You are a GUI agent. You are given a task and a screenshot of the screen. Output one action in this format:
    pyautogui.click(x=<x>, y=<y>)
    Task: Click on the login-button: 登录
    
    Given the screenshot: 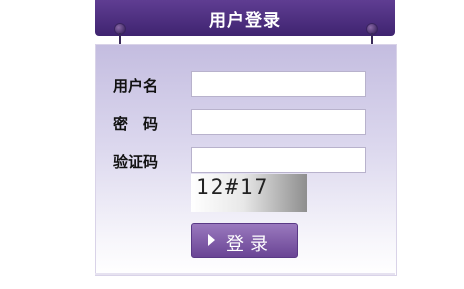 What is the action you would take?
    pyautogui.click(x=244, y=240)
    